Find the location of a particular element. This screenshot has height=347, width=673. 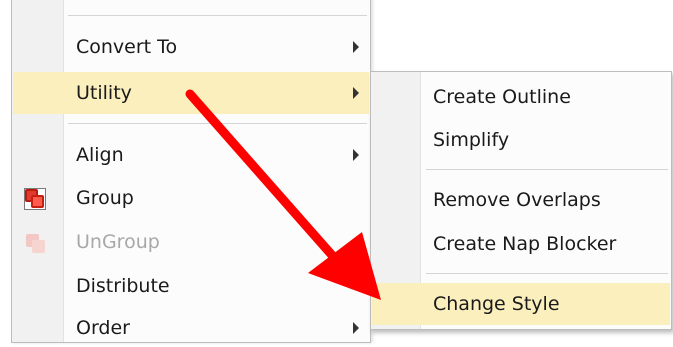

menu-item-label: Convert To is located at coordinates (127, 47).